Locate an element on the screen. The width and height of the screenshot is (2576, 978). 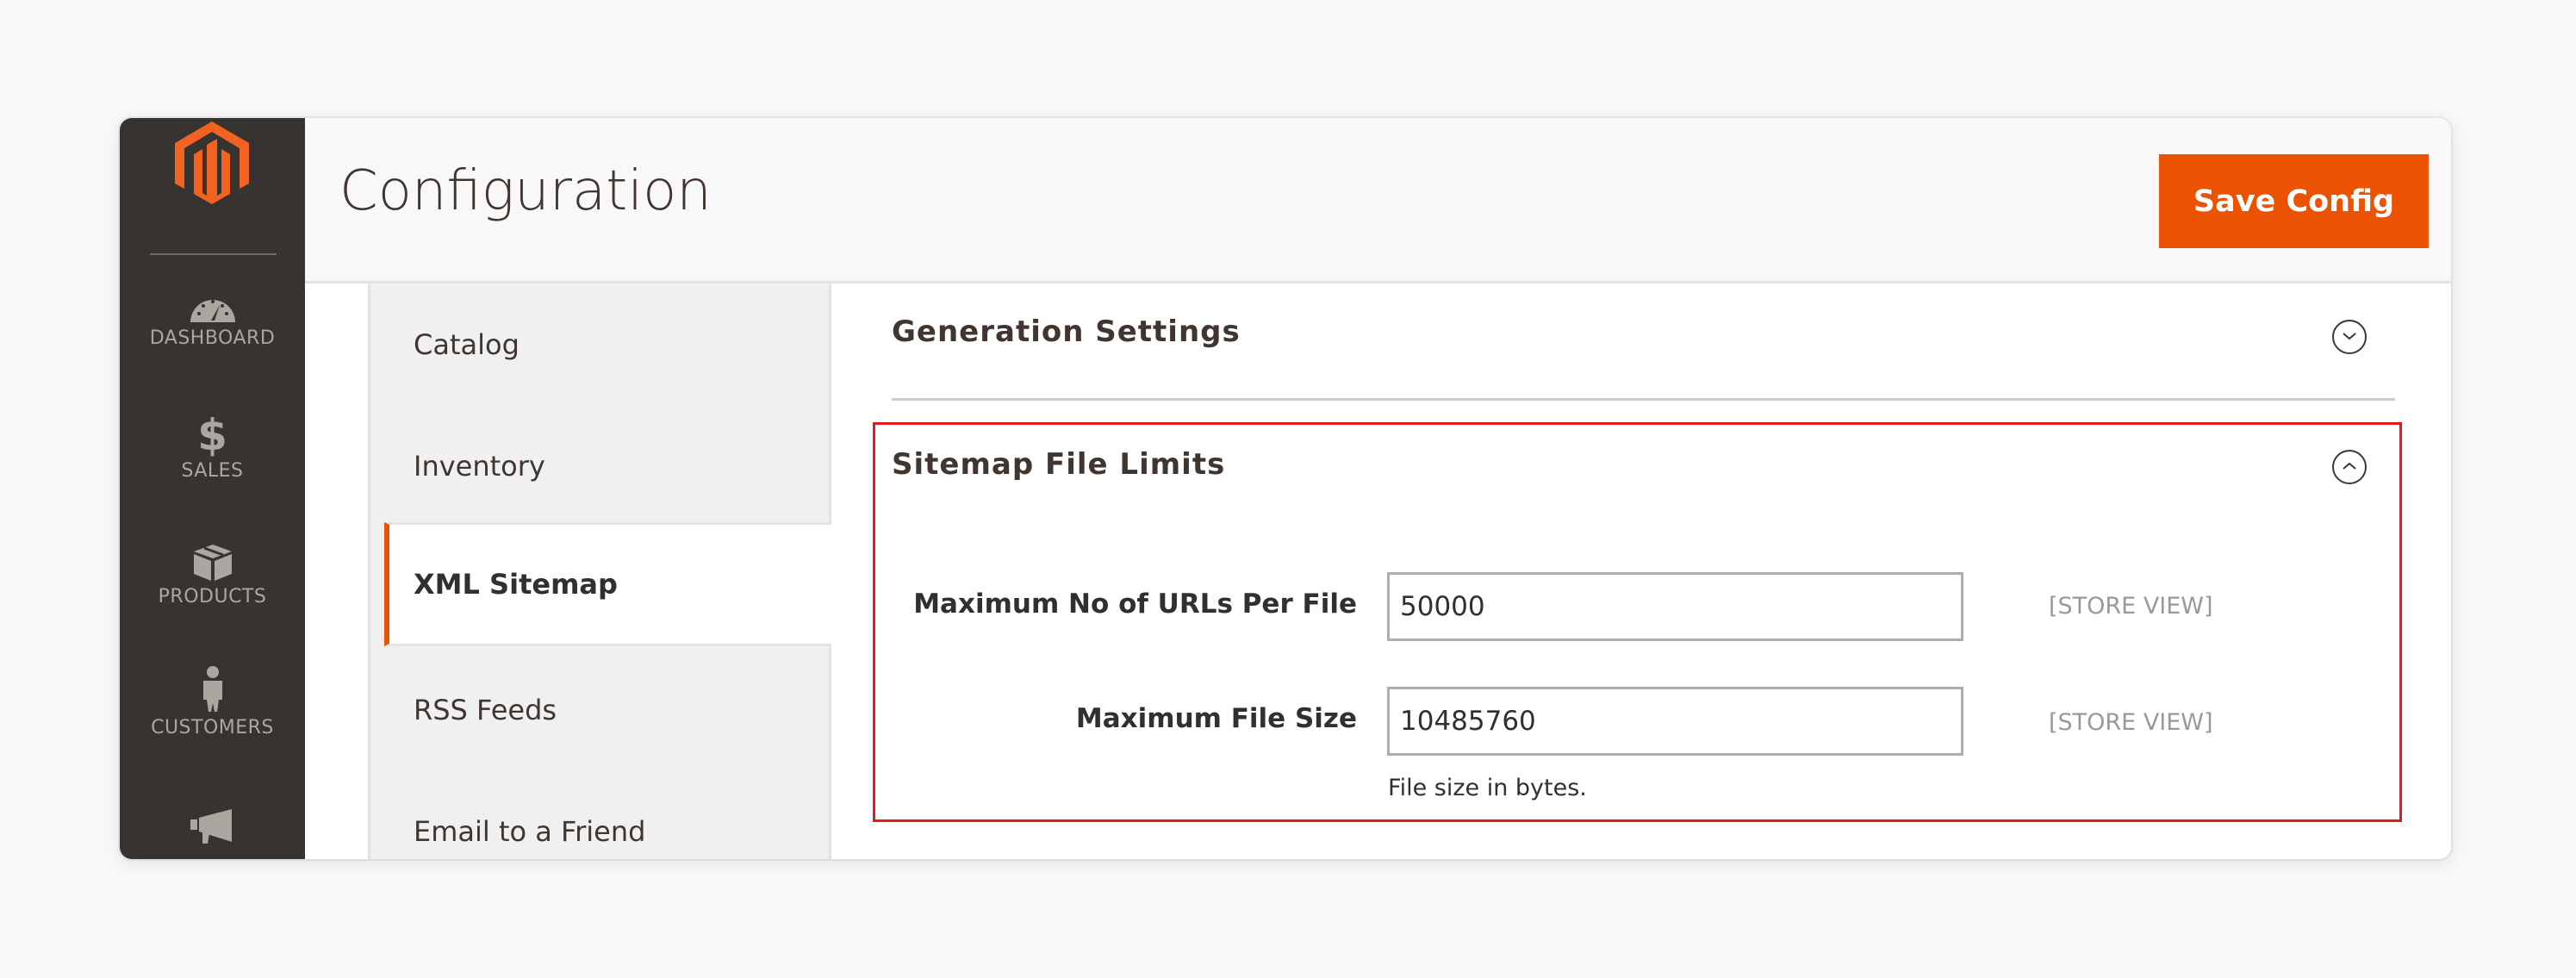
max-file-size-label: Maximum File Size is located at coordinates (1216, 718).